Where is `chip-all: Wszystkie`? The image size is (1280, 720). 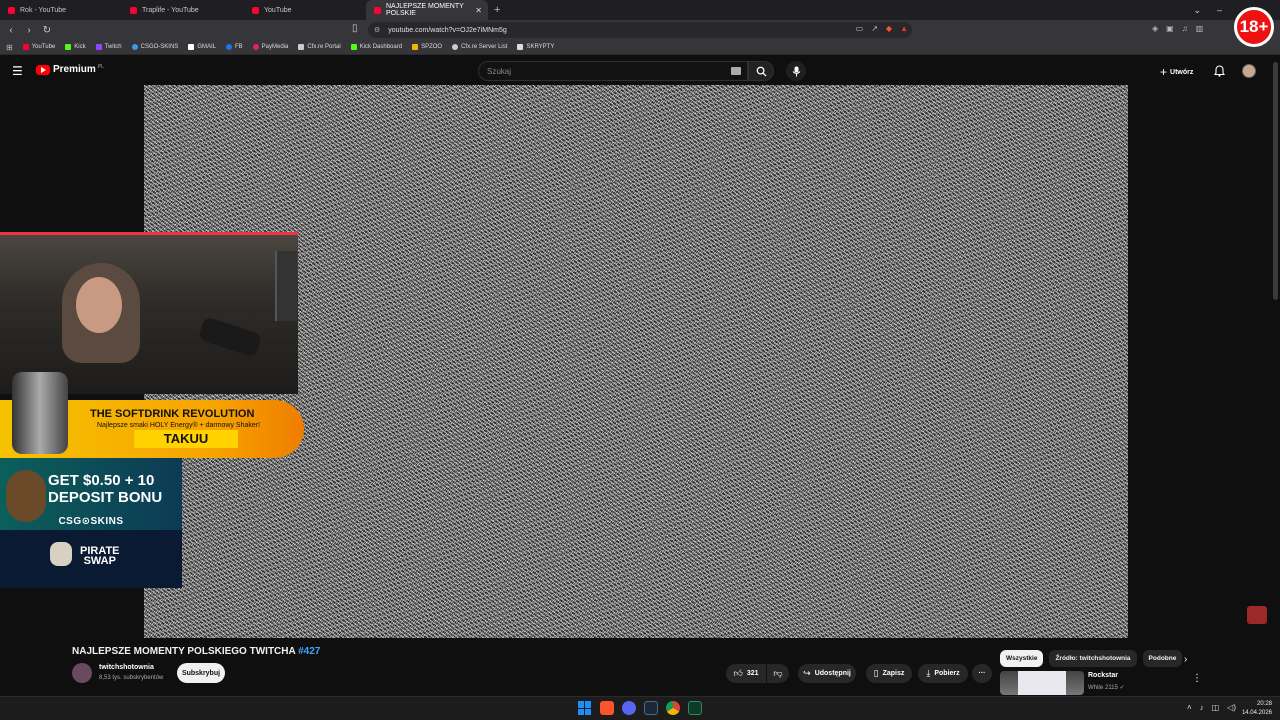 chip-all: Wszystkie is located at coordinates (1022, 658).